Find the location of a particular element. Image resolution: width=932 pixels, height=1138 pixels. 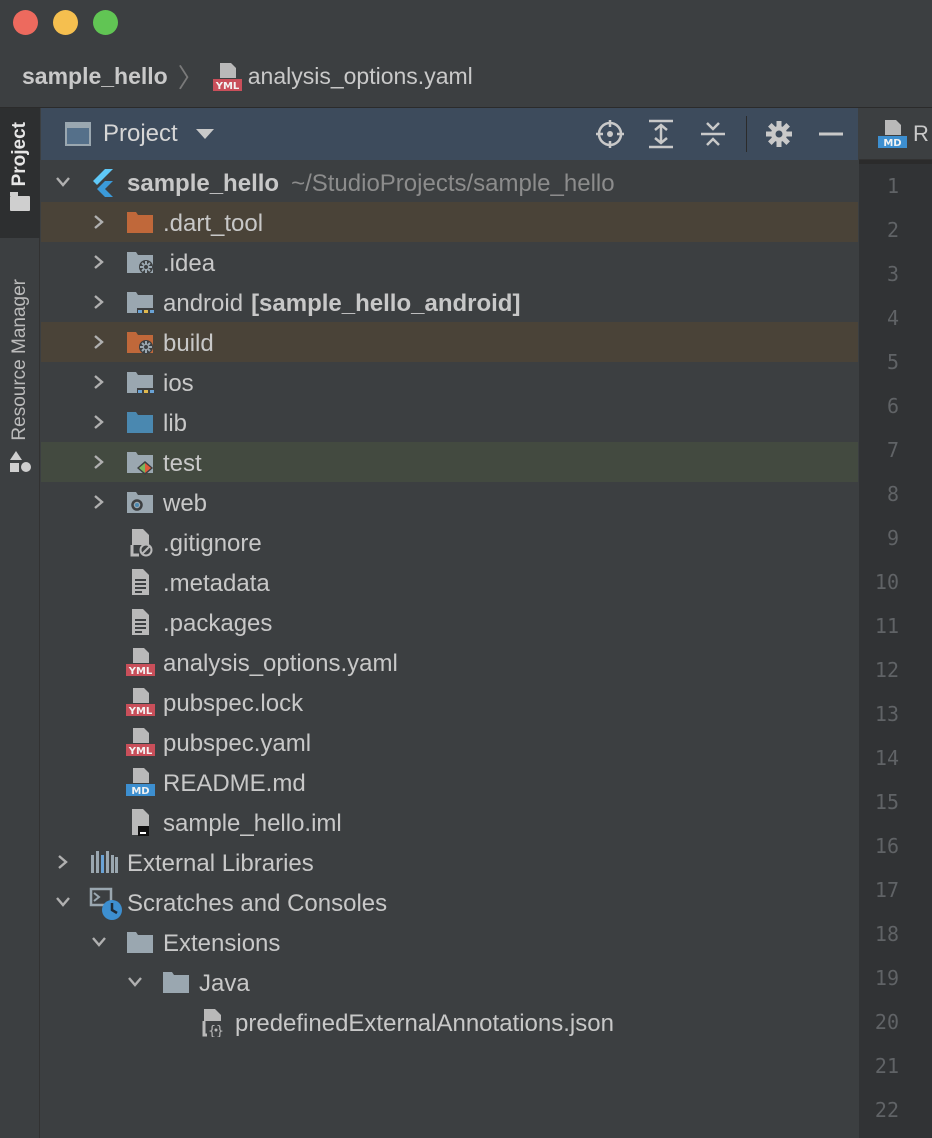

zoom-window-button is located at coordinates (105, 22).